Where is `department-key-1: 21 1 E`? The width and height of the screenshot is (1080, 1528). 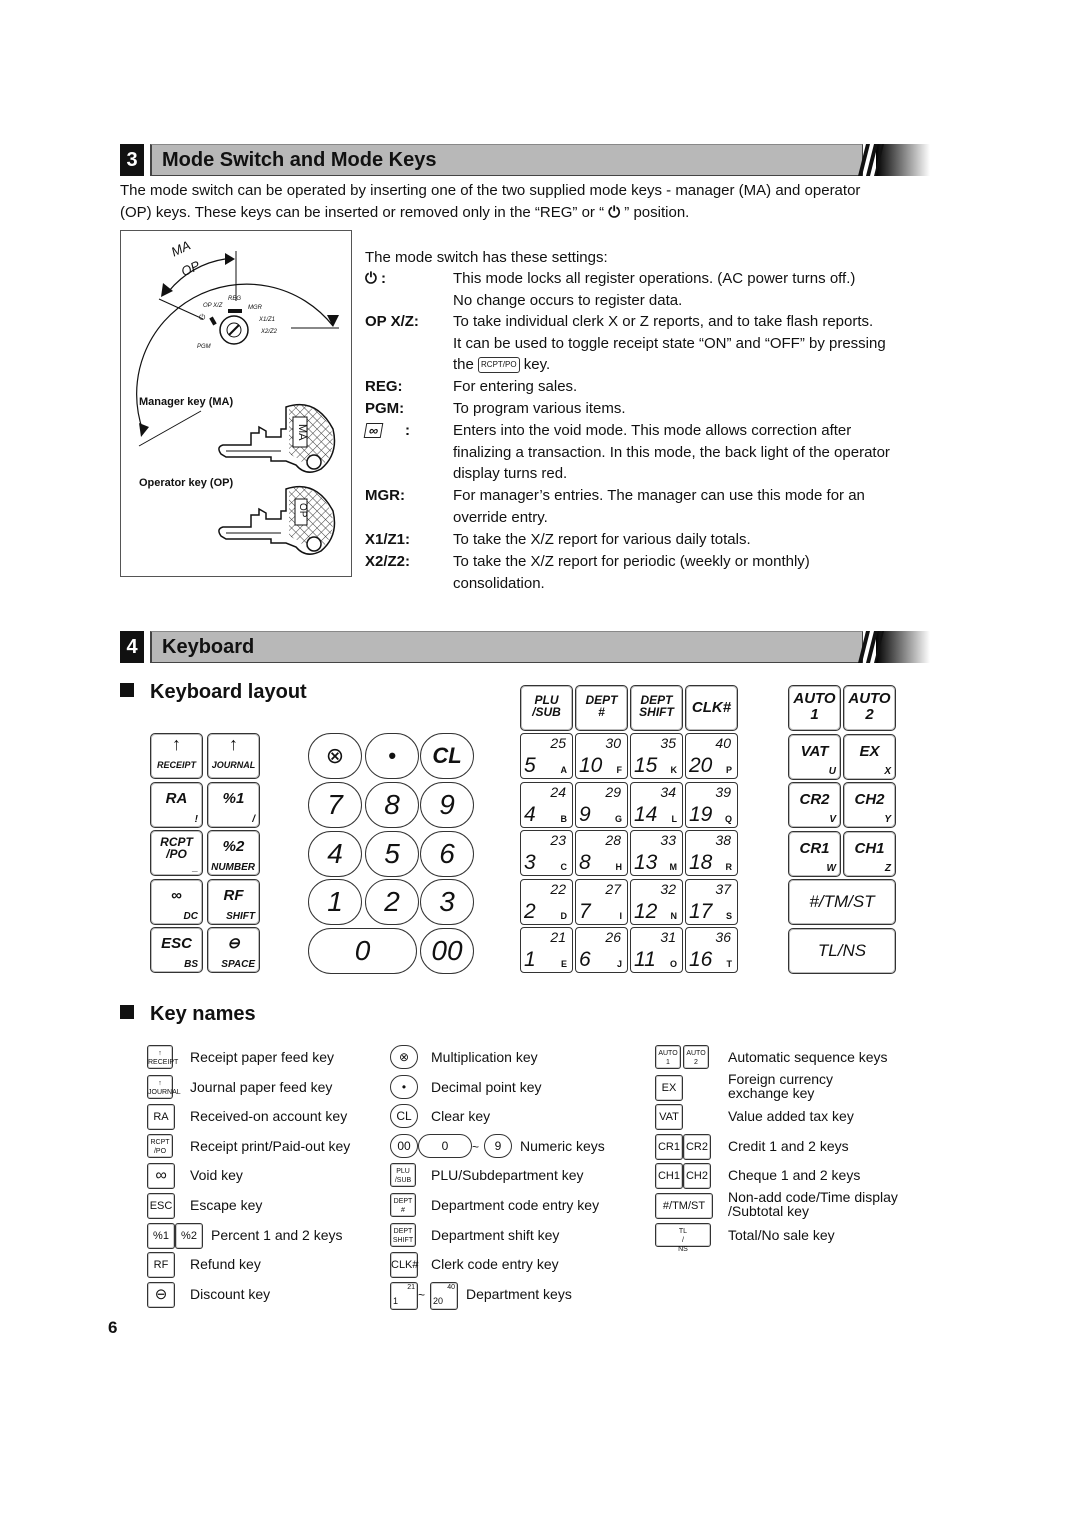
department-key-1: 21 1 E is located at coordinates (546, 950).